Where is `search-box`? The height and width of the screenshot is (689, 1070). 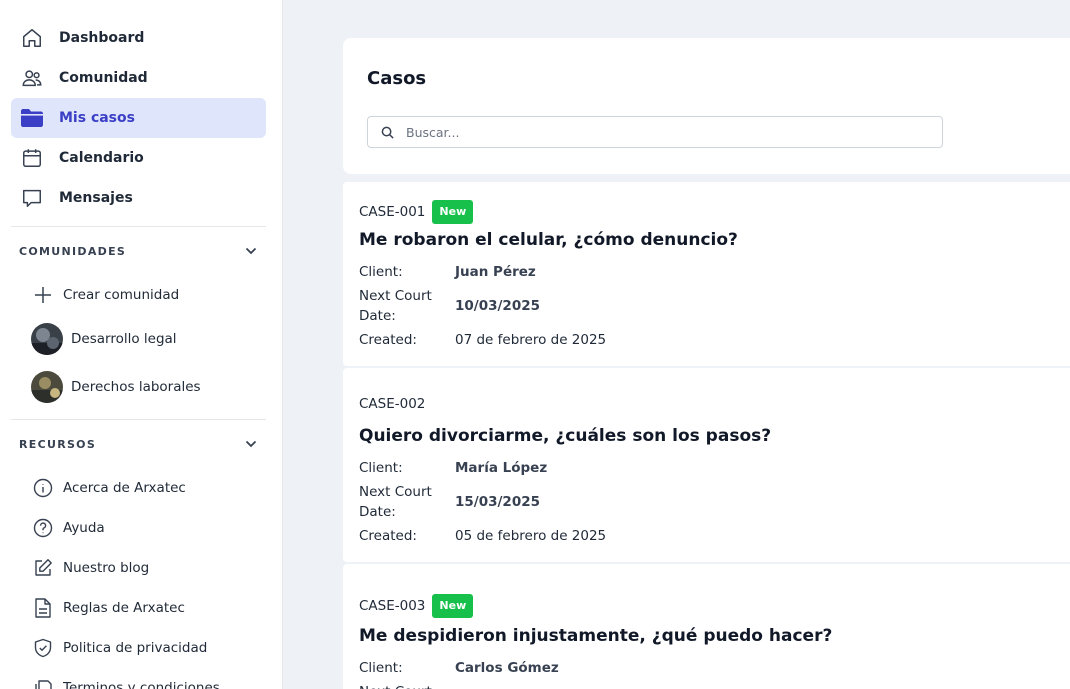
search-box is located at coordinates (655, 132).